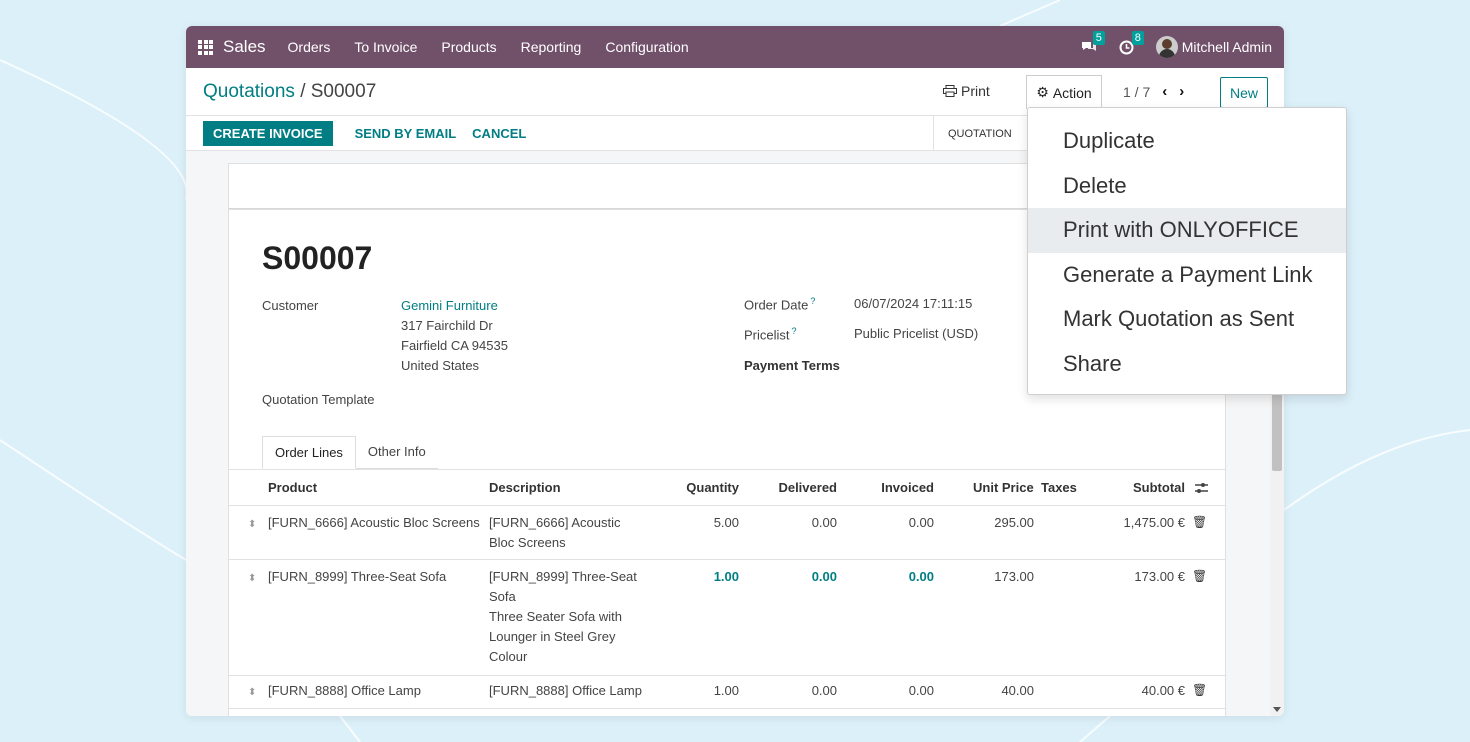 The width and height of the screenshot is (1470, 742). I want to click on messages-badge: 5, so click(1098, 37).